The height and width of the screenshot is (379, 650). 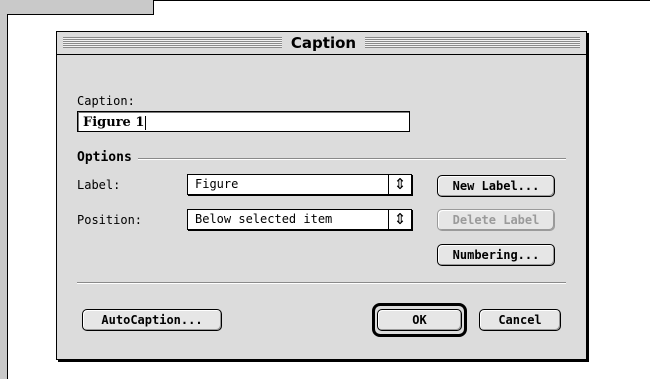 I want to click on background-window-edge, so click(x=4, y=196).